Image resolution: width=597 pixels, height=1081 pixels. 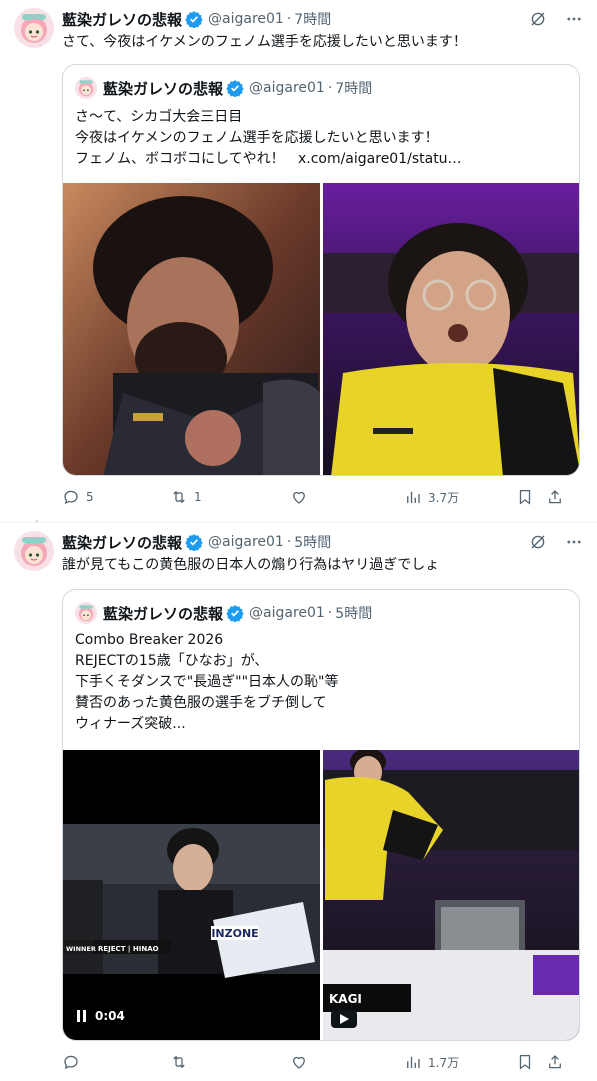 I want to click on media-video-1: INZONE WINNER REJECT | HINAO, so click(x=191, y=895).